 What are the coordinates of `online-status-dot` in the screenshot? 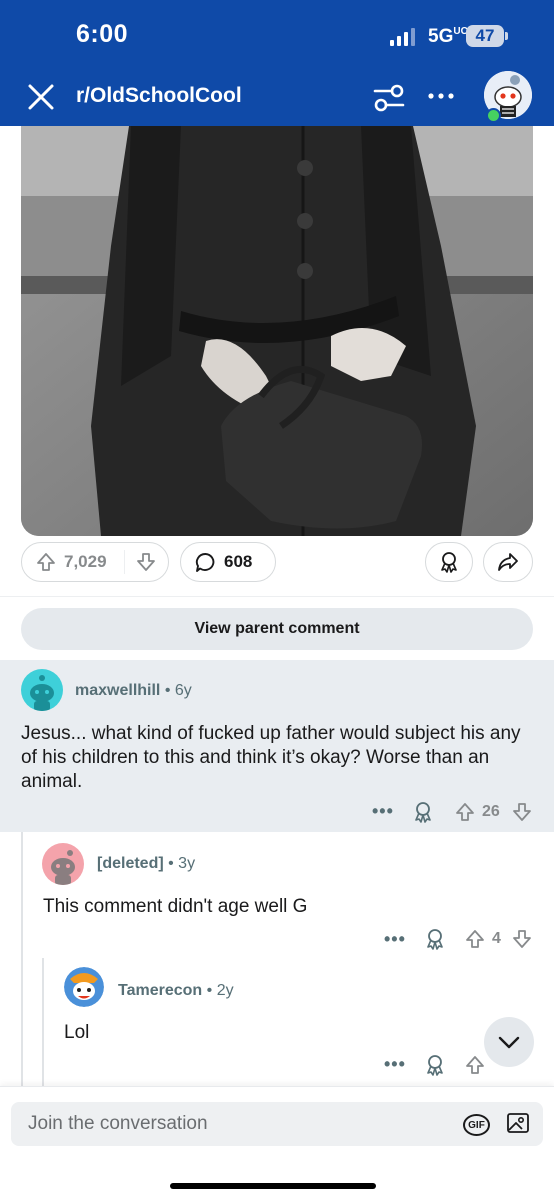 It's located at (493, 115).